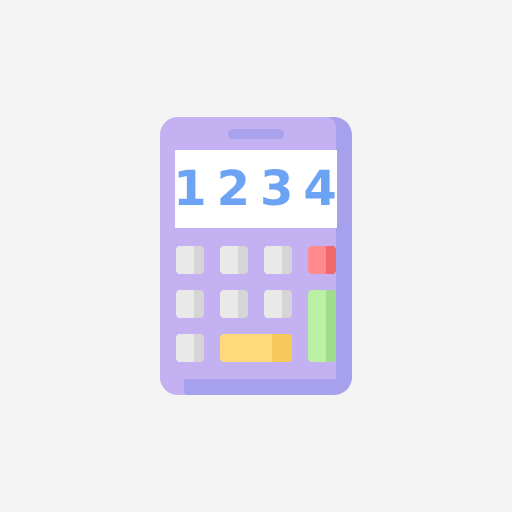 This screenshot has width=512, height=512. Describe the element at coordinates (256, 134) in the screenshot. I see `speaker-slot` at that location.